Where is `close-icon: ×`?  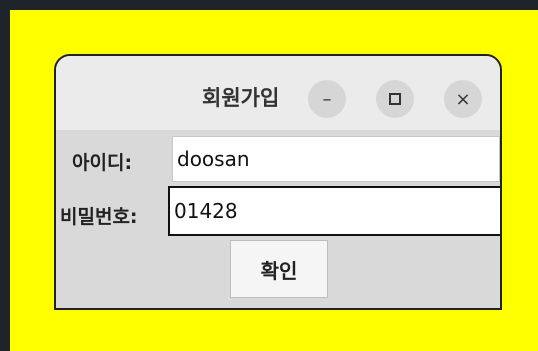
close-icon: × is located at coordinates (463, 99).